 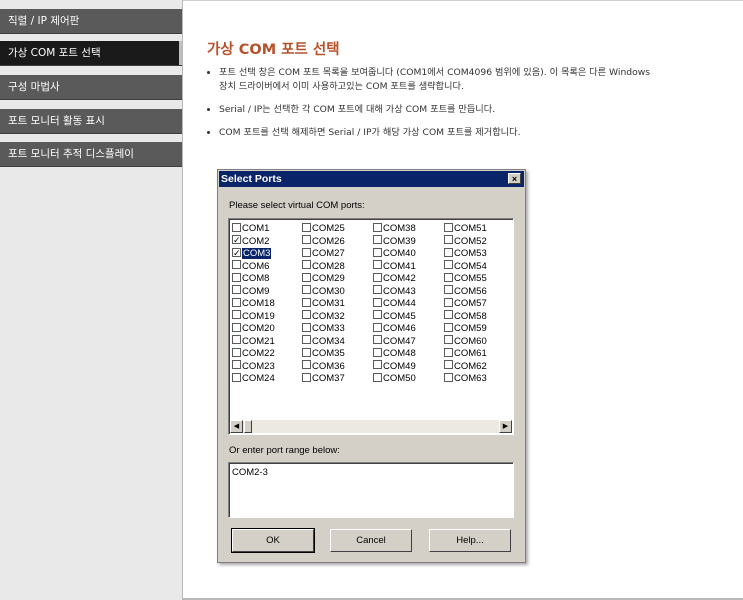 What do you see at coordinates (252, 253) in the screenshot?
I see `port-checkbox-com3: ✓ COM3` at bounding box center [252, 253].